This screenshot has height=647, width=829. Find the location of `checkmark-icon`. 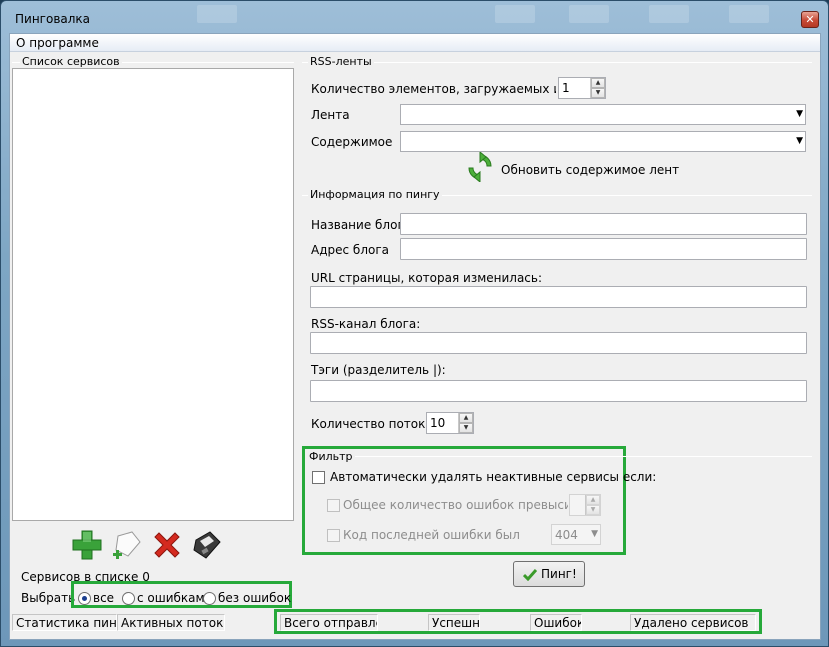

checkmark-icon is located at coordinates (530, 575).